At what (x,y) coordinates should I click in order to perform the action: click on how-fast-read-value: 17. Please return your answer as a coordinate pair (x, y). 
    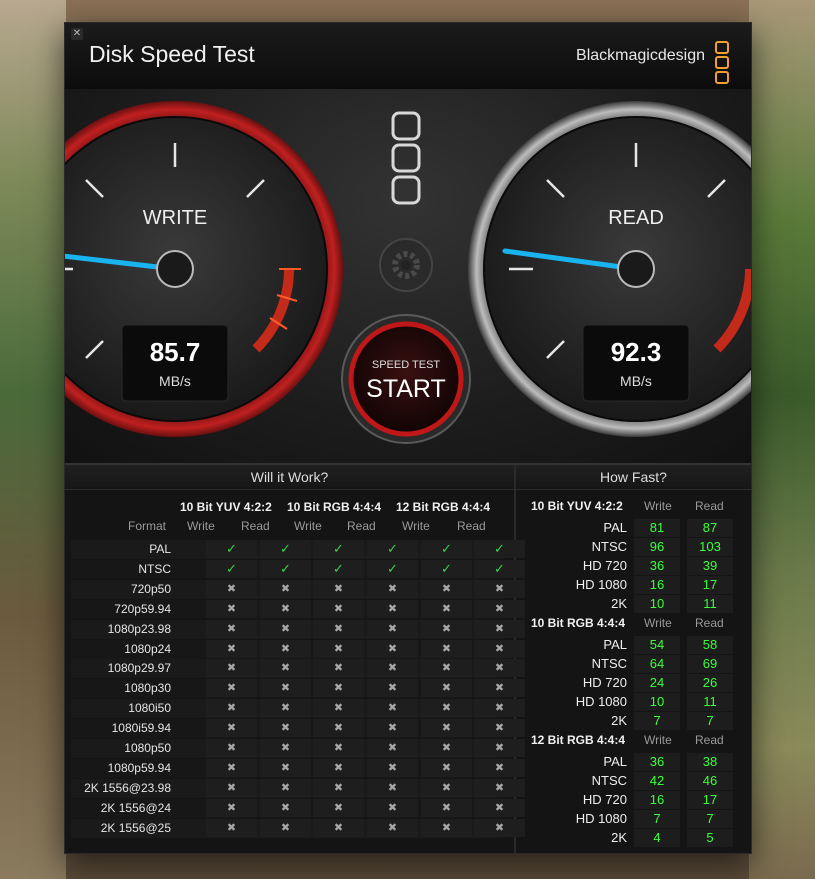
    Looking at the image, I should click on (710, 800).